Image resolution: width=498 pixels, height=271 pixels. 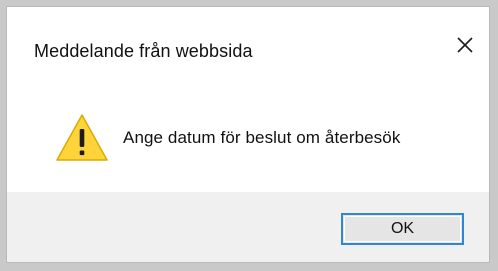 I want to click on dialog-title: Meddelande från webbsida, so click(x=143, y=51).